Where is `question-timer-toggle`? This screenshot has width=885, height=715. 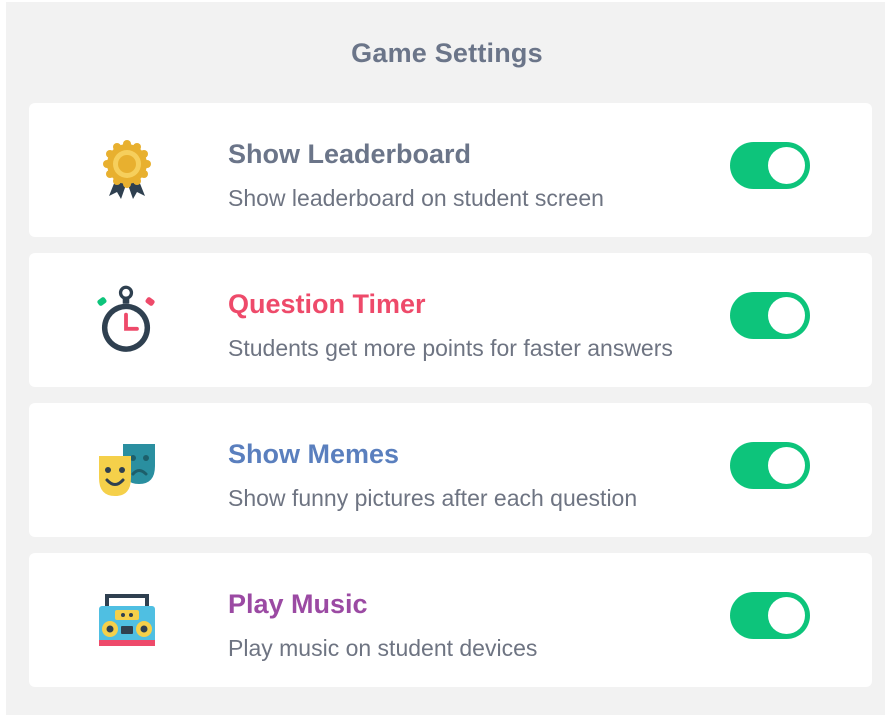
question-timer-toggle is located at coordinates (770, 315).